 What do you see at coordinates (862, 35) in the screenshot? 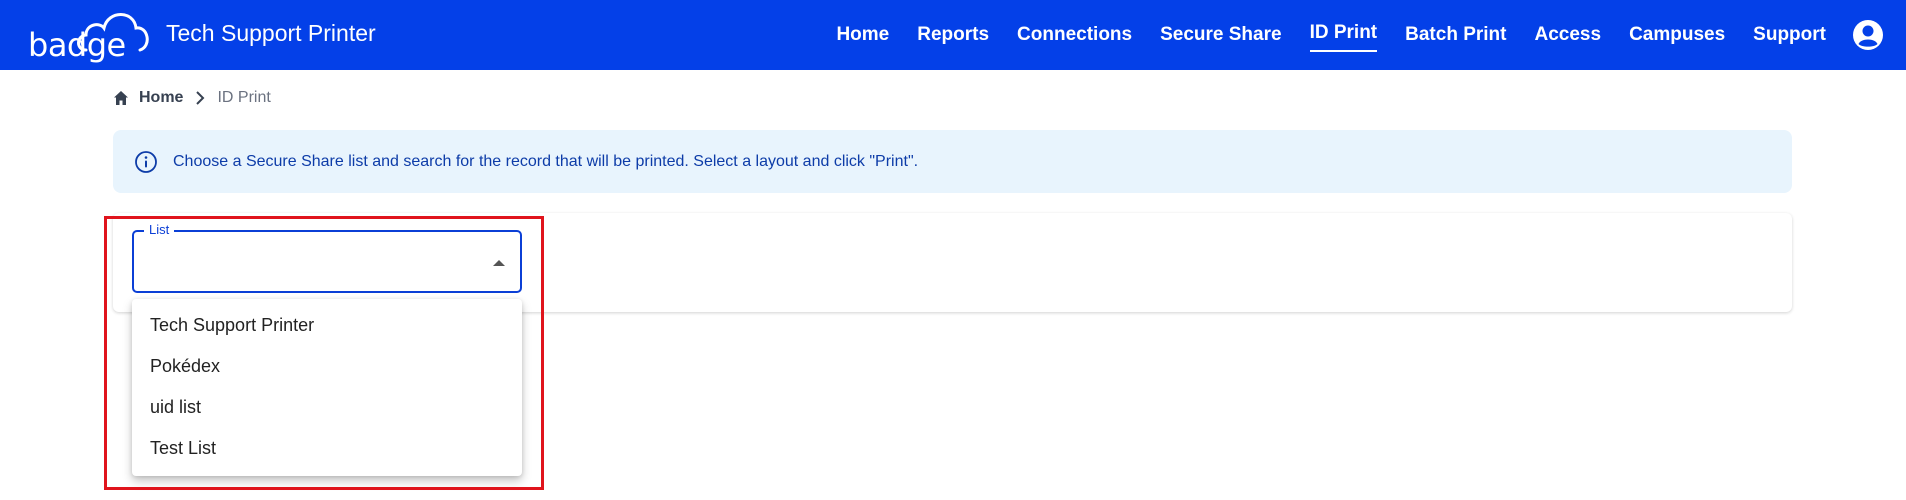
I see `nav-home: Home` at bounding box center [862, 35].